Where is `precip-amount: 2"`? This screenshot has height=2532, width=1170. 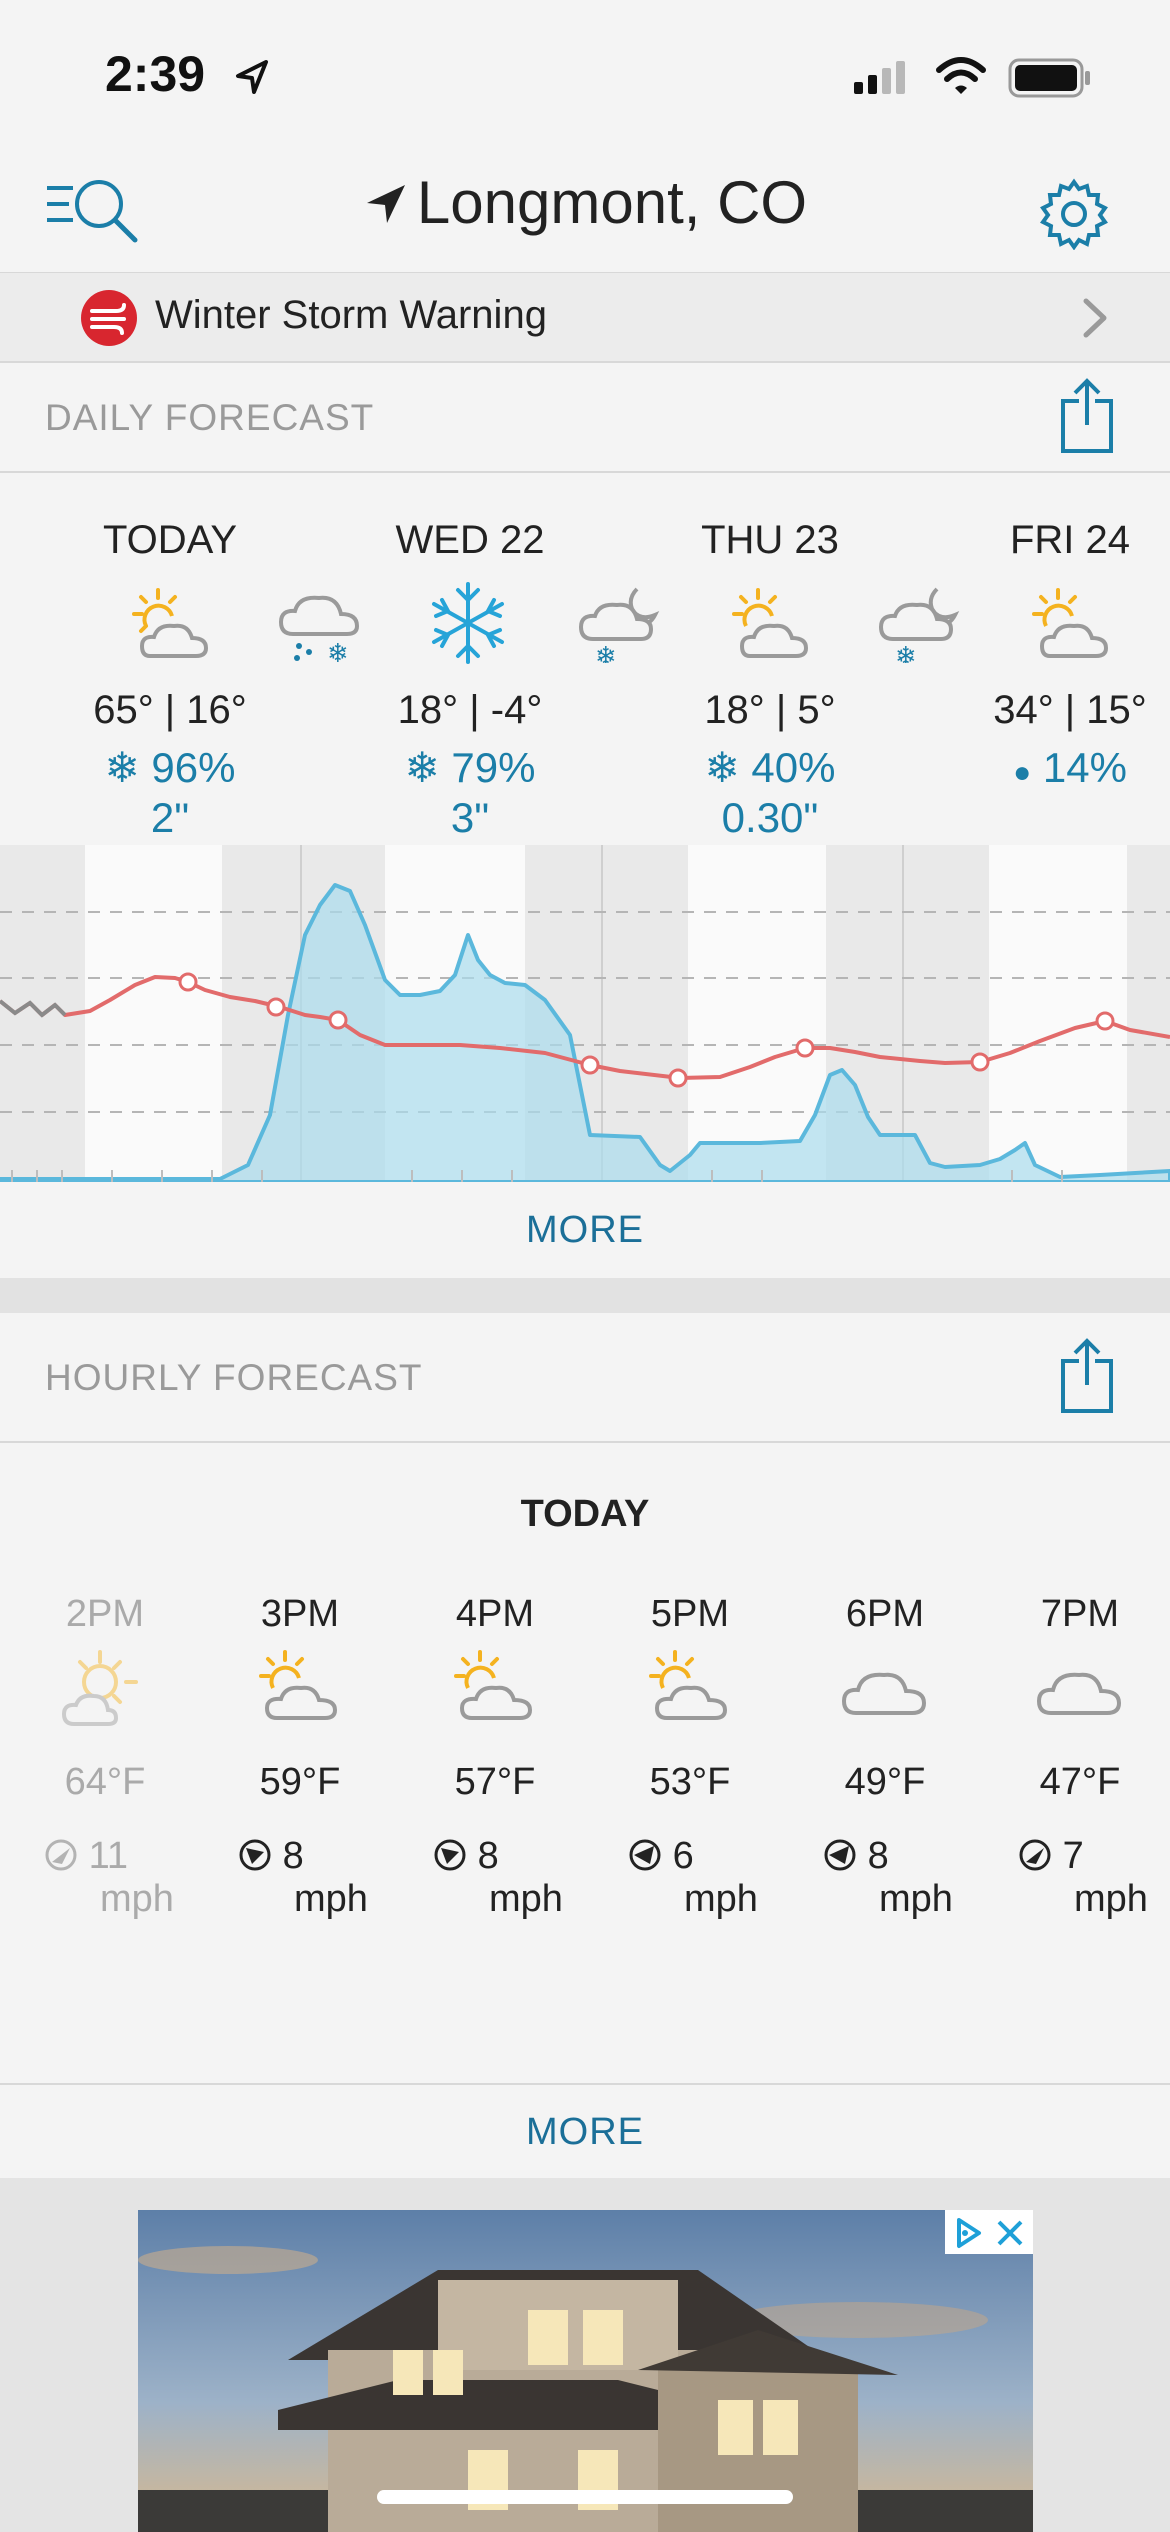 precip-amount: 2" is located at coordinates (170, 817).